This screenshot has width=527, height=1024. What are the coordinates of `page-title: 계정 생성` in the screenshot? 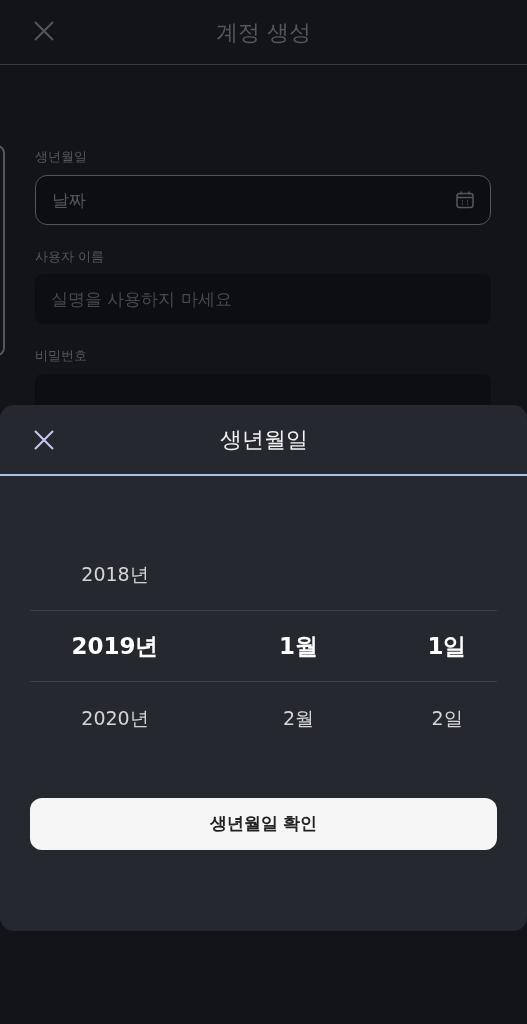 It's located at (263, 32).